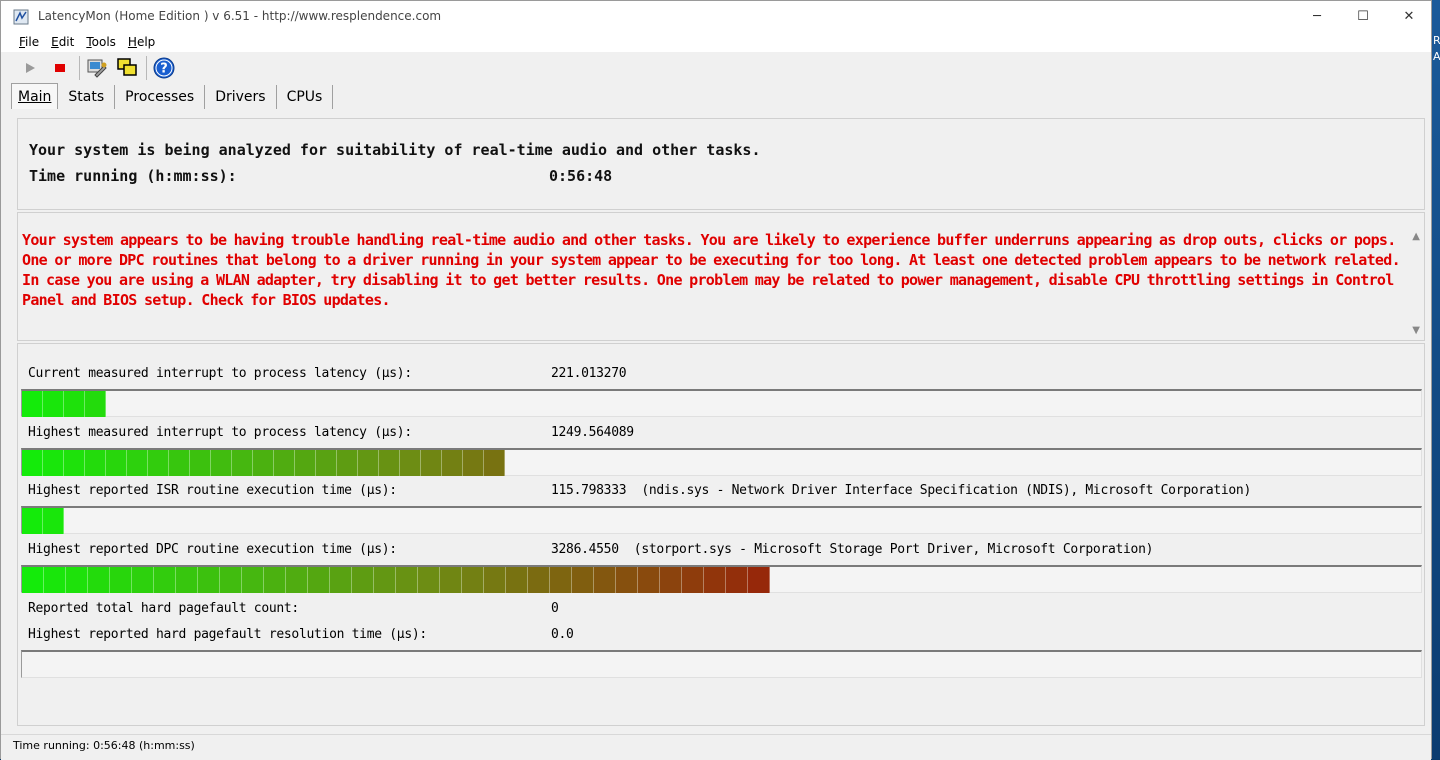 The height and width of the screenshot is (760, 1440). Describe the element at coordinates (104, 745) in the screenshot. I see `status-text: Time running: 0:56:48 (h:mm:ss)` at that location.